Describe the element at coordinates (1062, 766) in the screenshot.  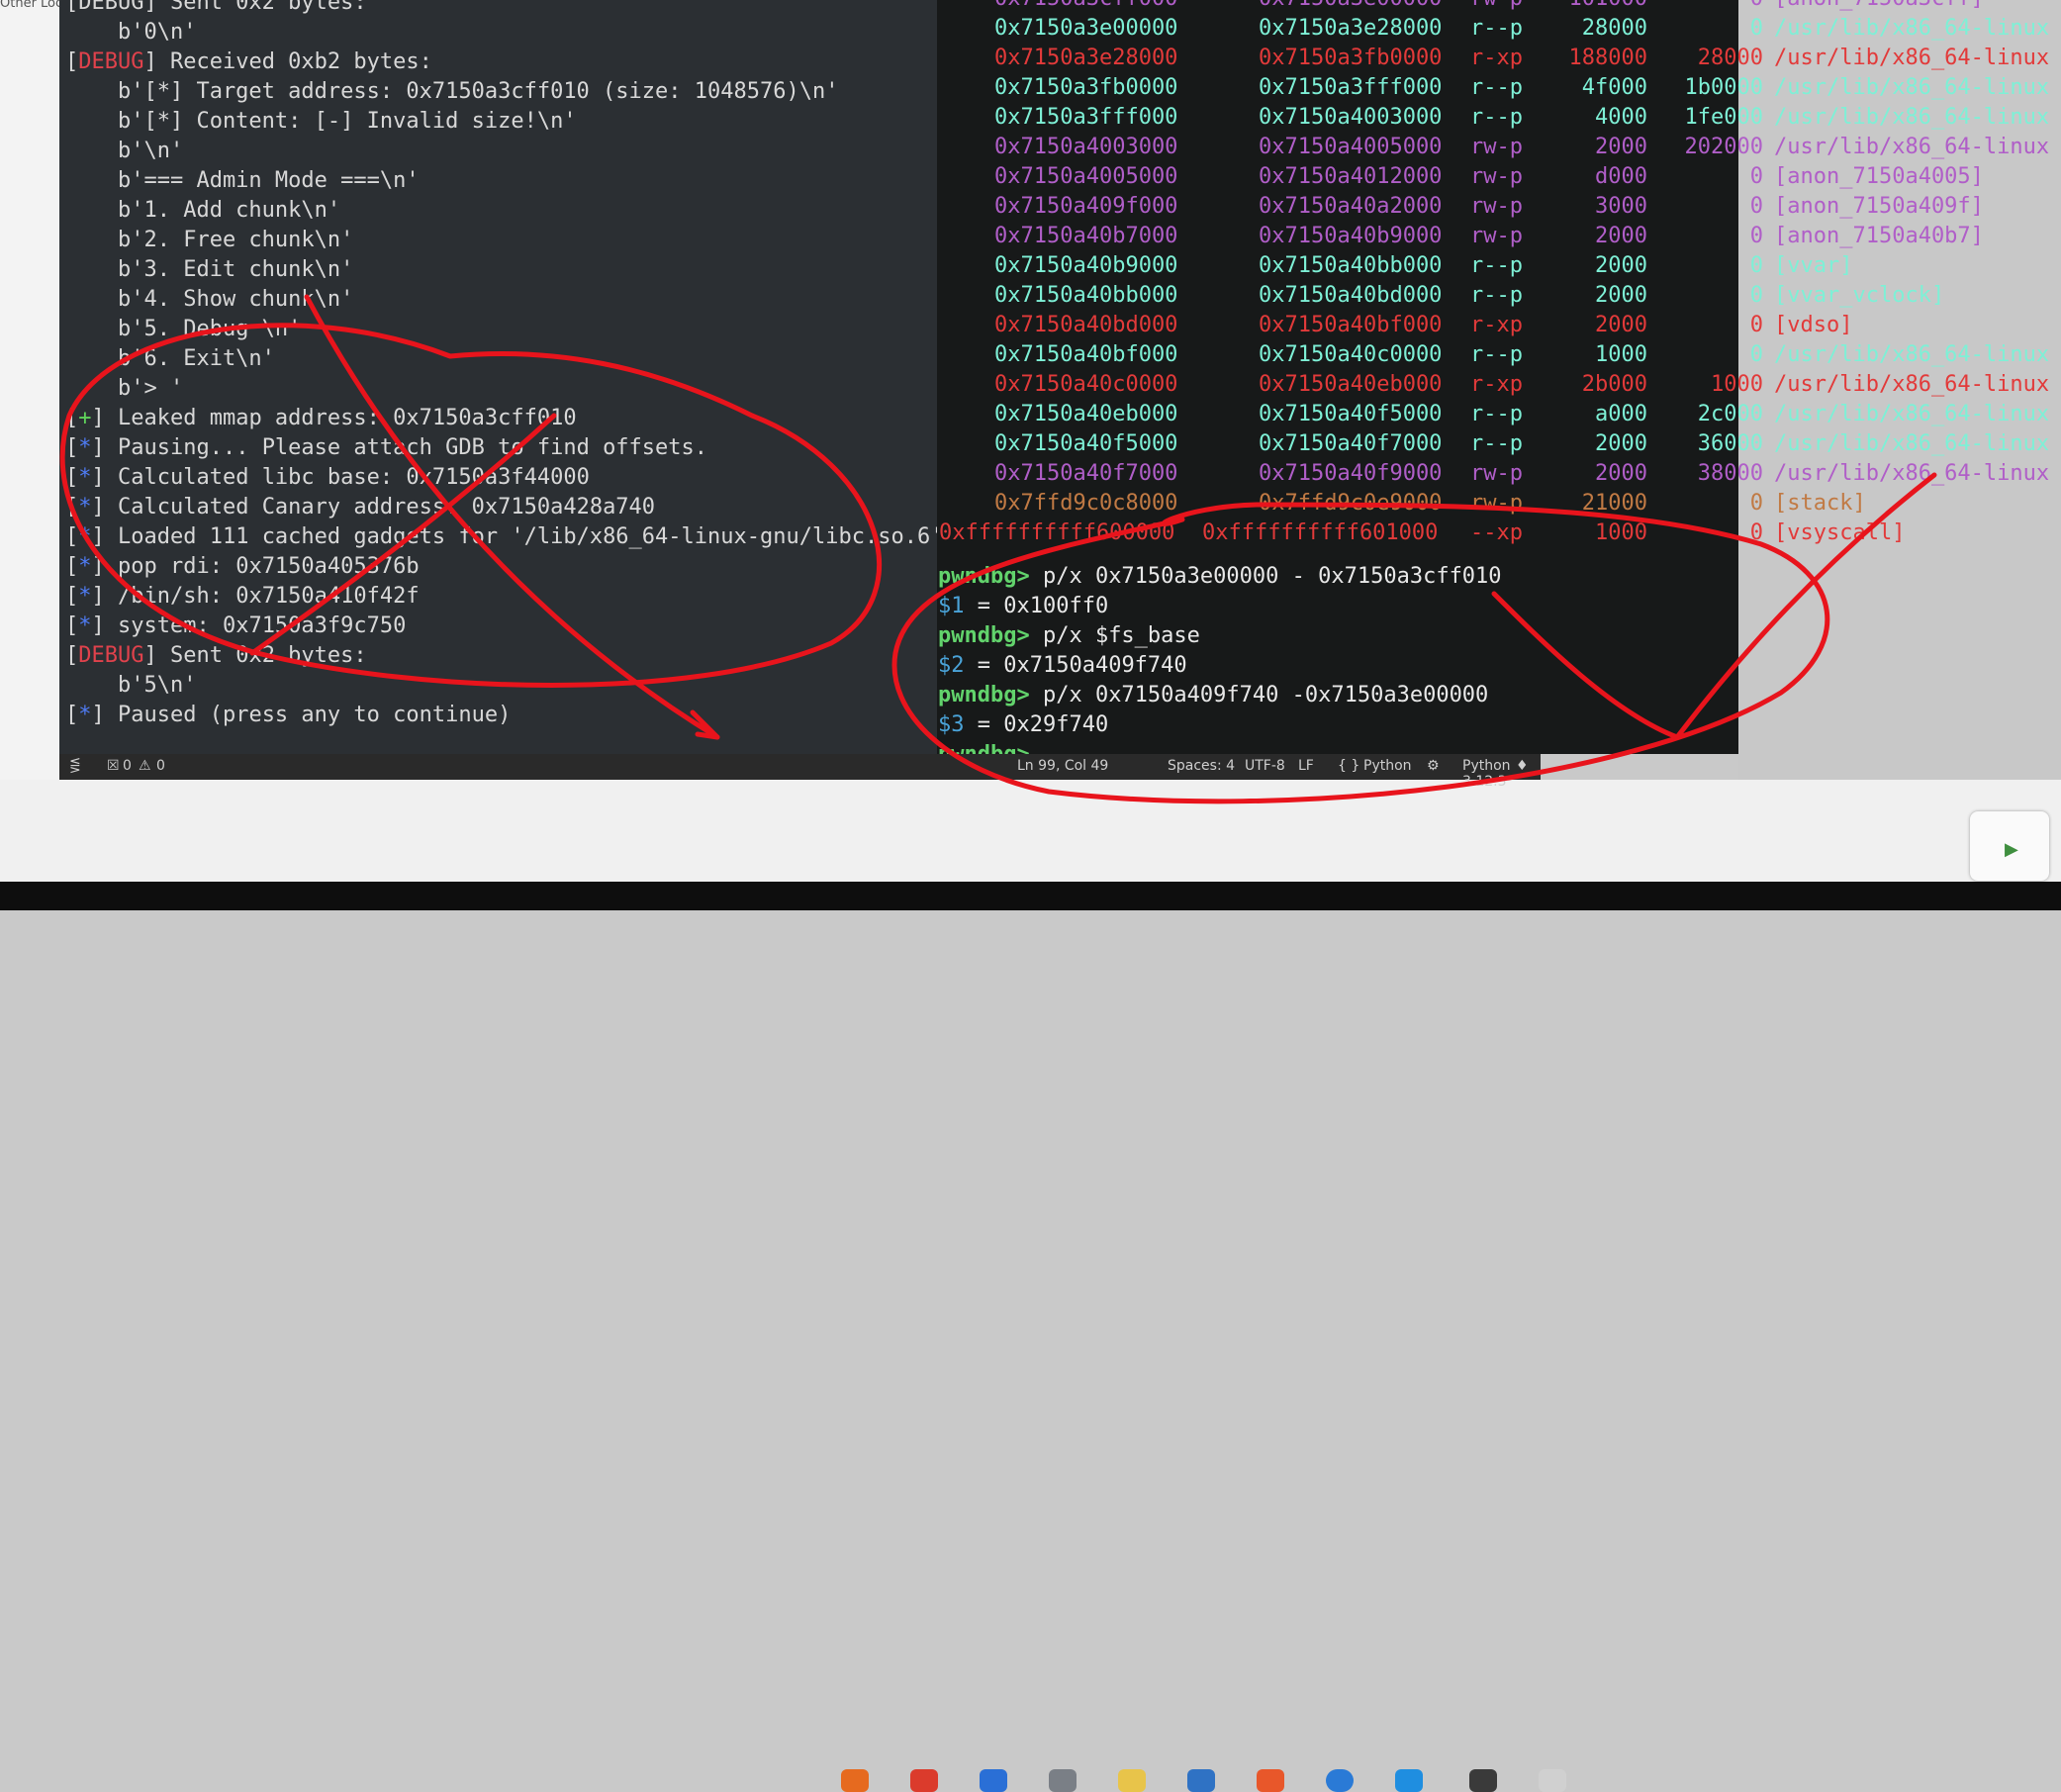
I see `cursor-position: Ln 99, Col 49` at that location.